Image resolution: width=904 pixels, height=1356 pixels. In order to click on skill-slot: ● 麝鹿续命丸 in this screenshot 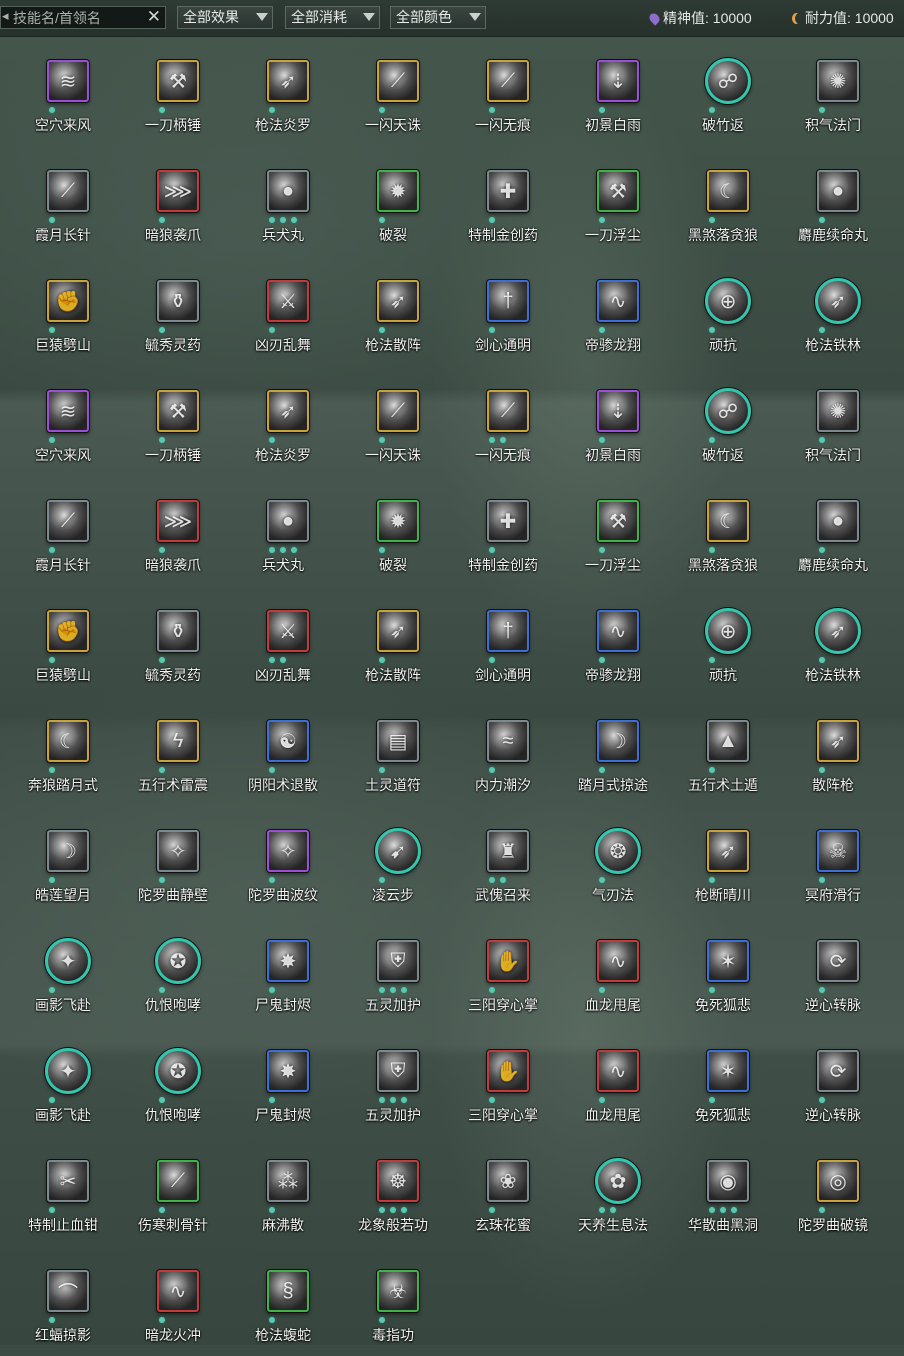, I will do `click(833, 531)`.